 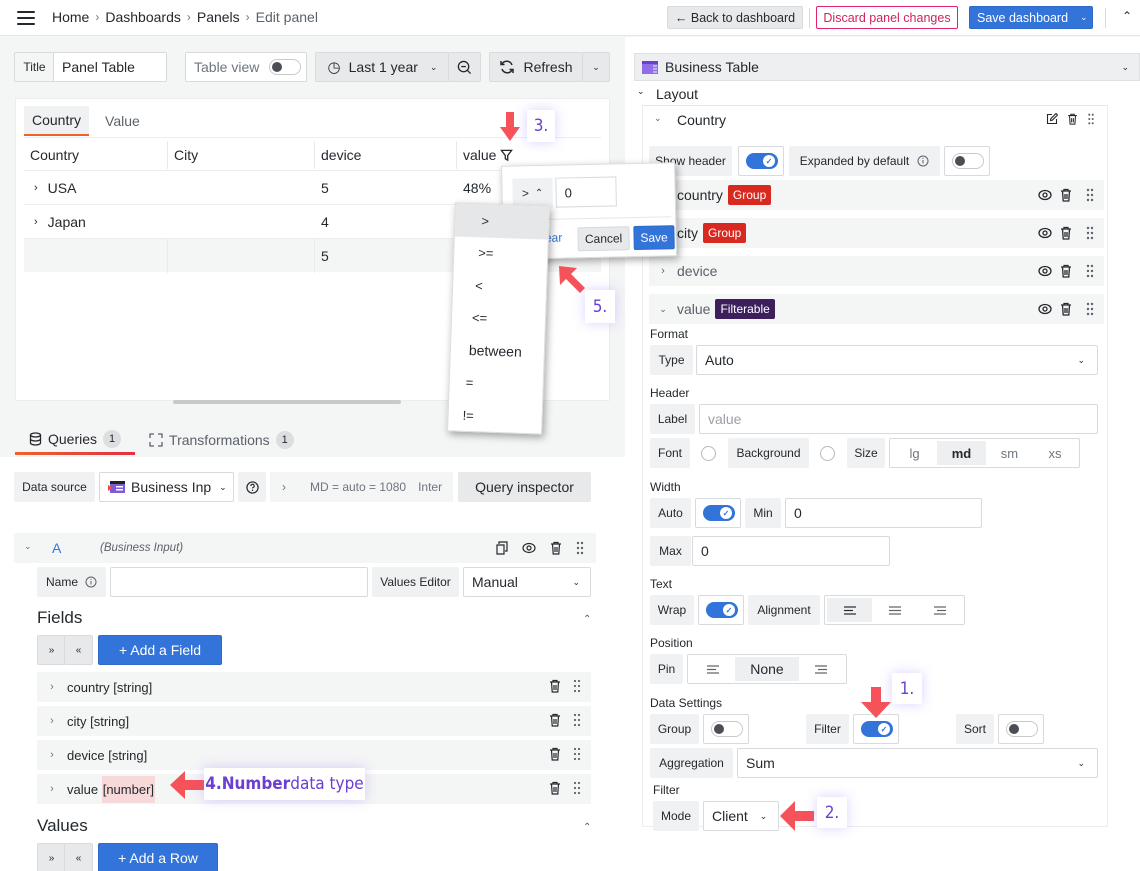 I want to click on collapse-all-rows-button: », so click(x=51, y=857).